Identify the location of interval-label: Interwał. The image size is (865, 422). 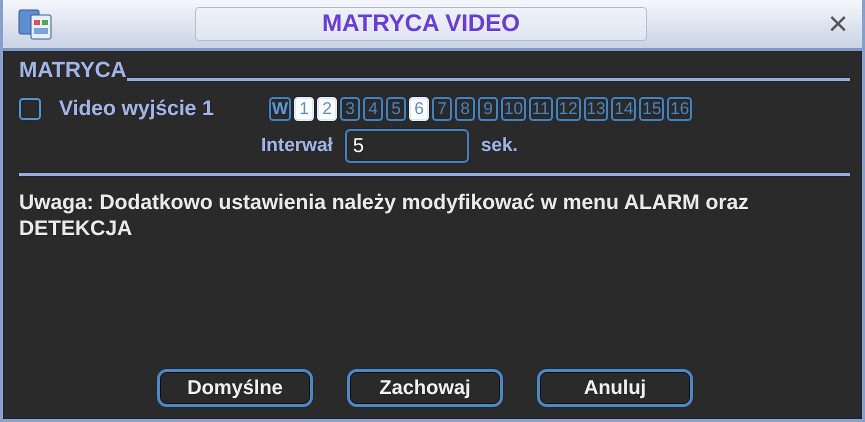
(297, 146).